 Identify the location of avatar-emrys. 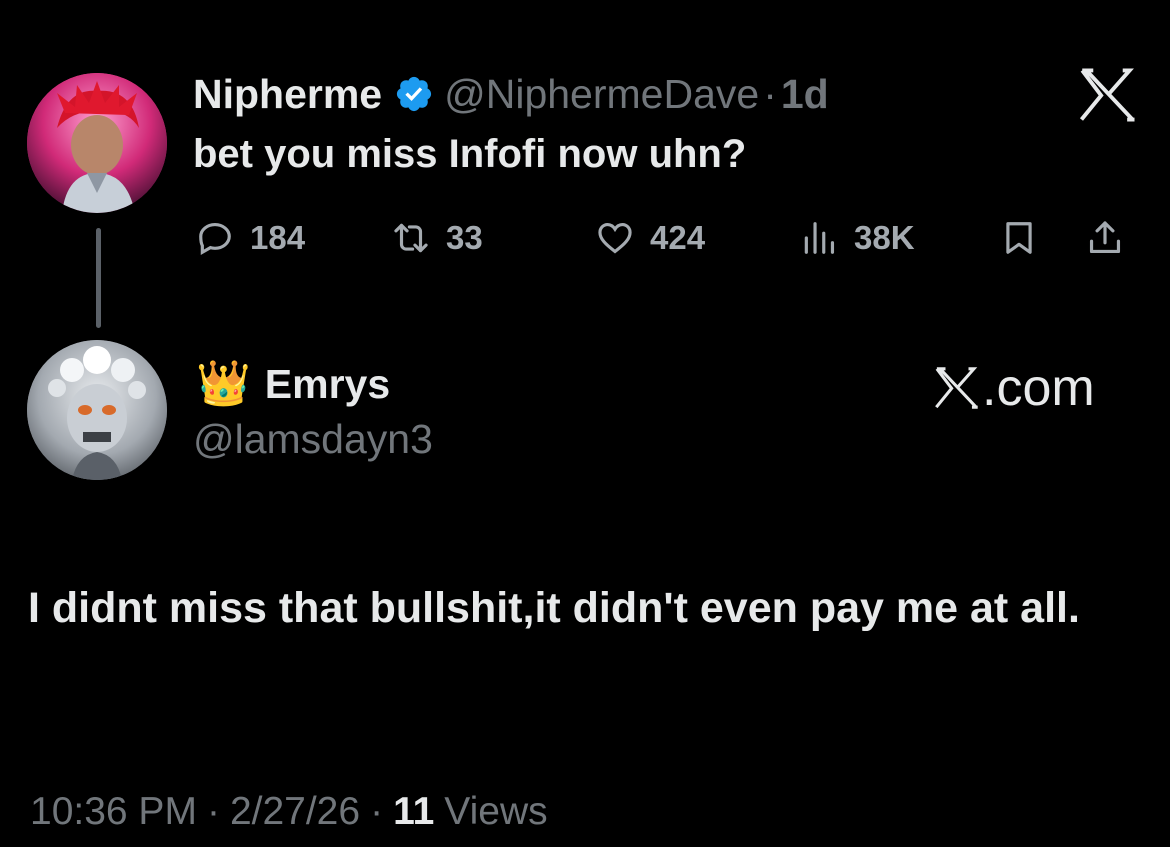
(97, 410).